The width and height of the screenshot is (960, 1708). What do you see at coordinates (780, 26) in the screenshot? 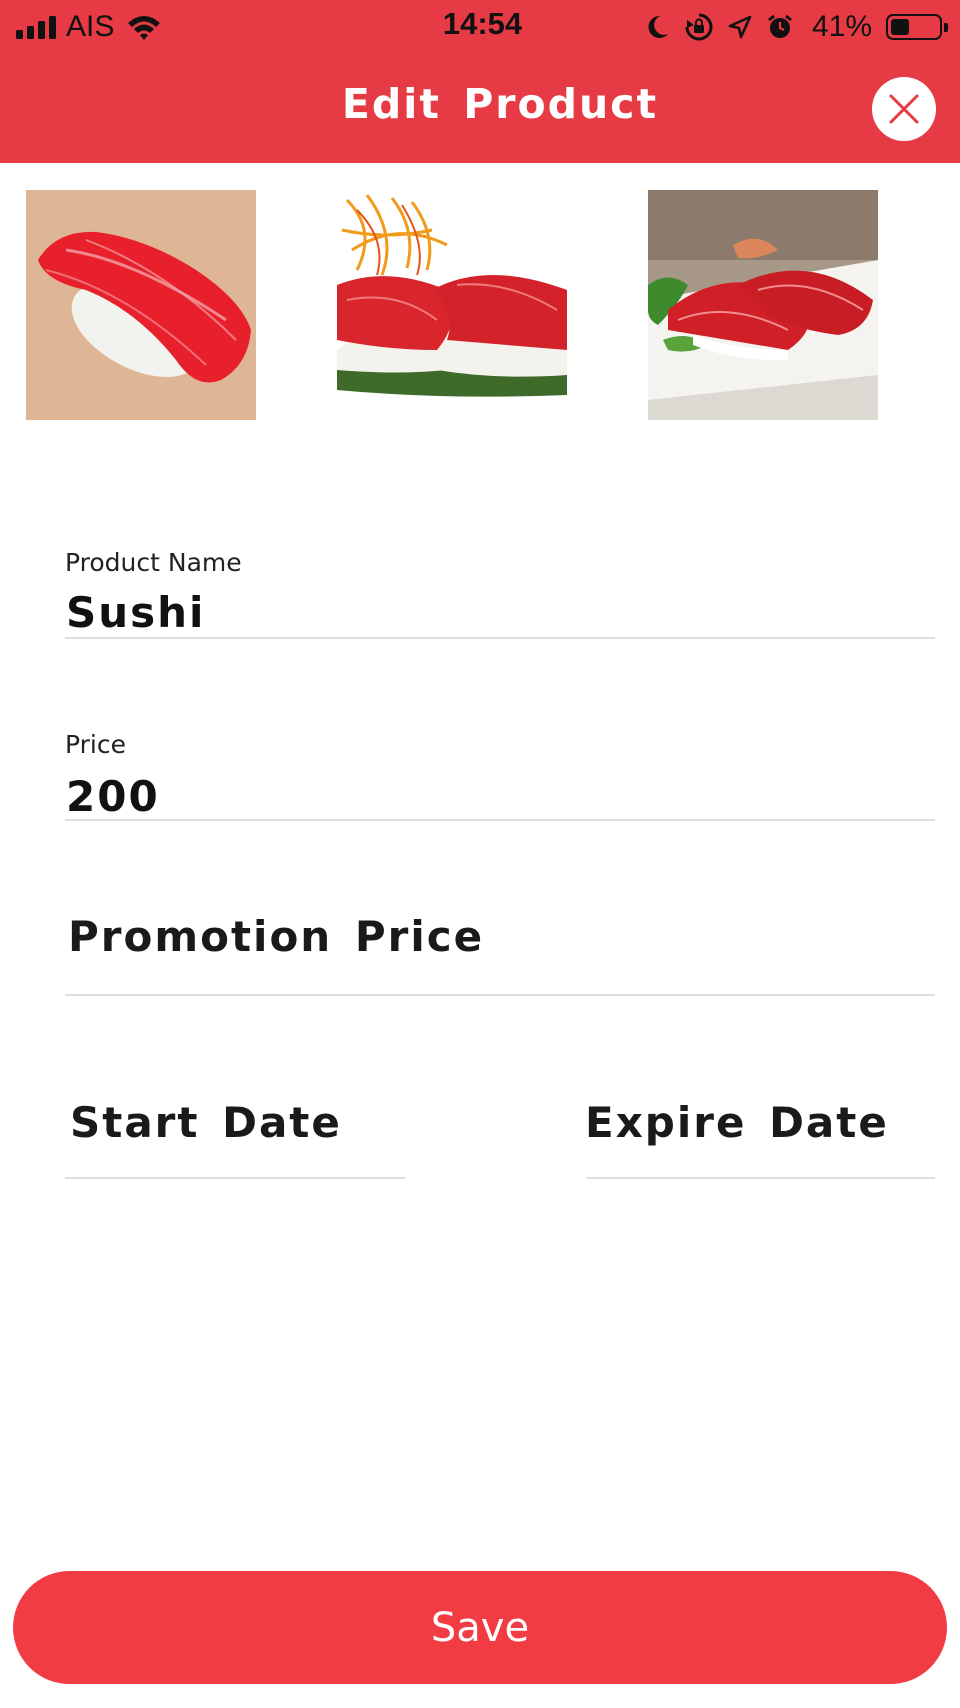
I see `alarm-icon` at bounding box center [780, 26].